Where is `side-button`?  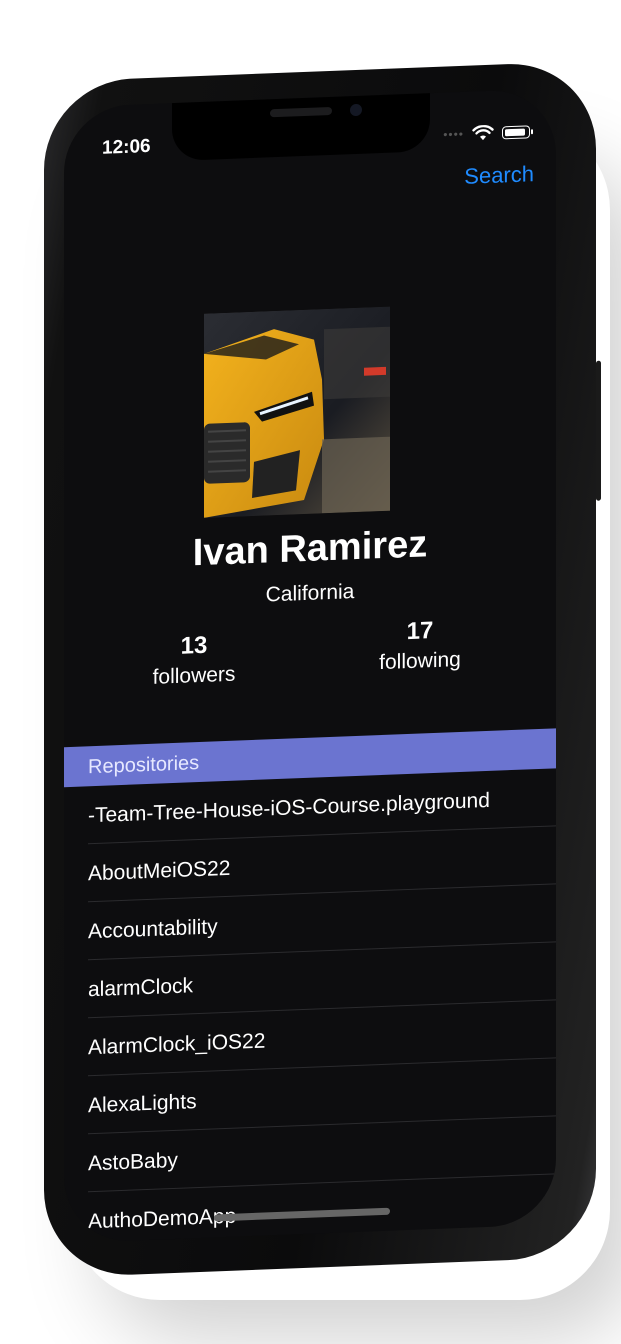
side-button is located at coordinates (598, 430).